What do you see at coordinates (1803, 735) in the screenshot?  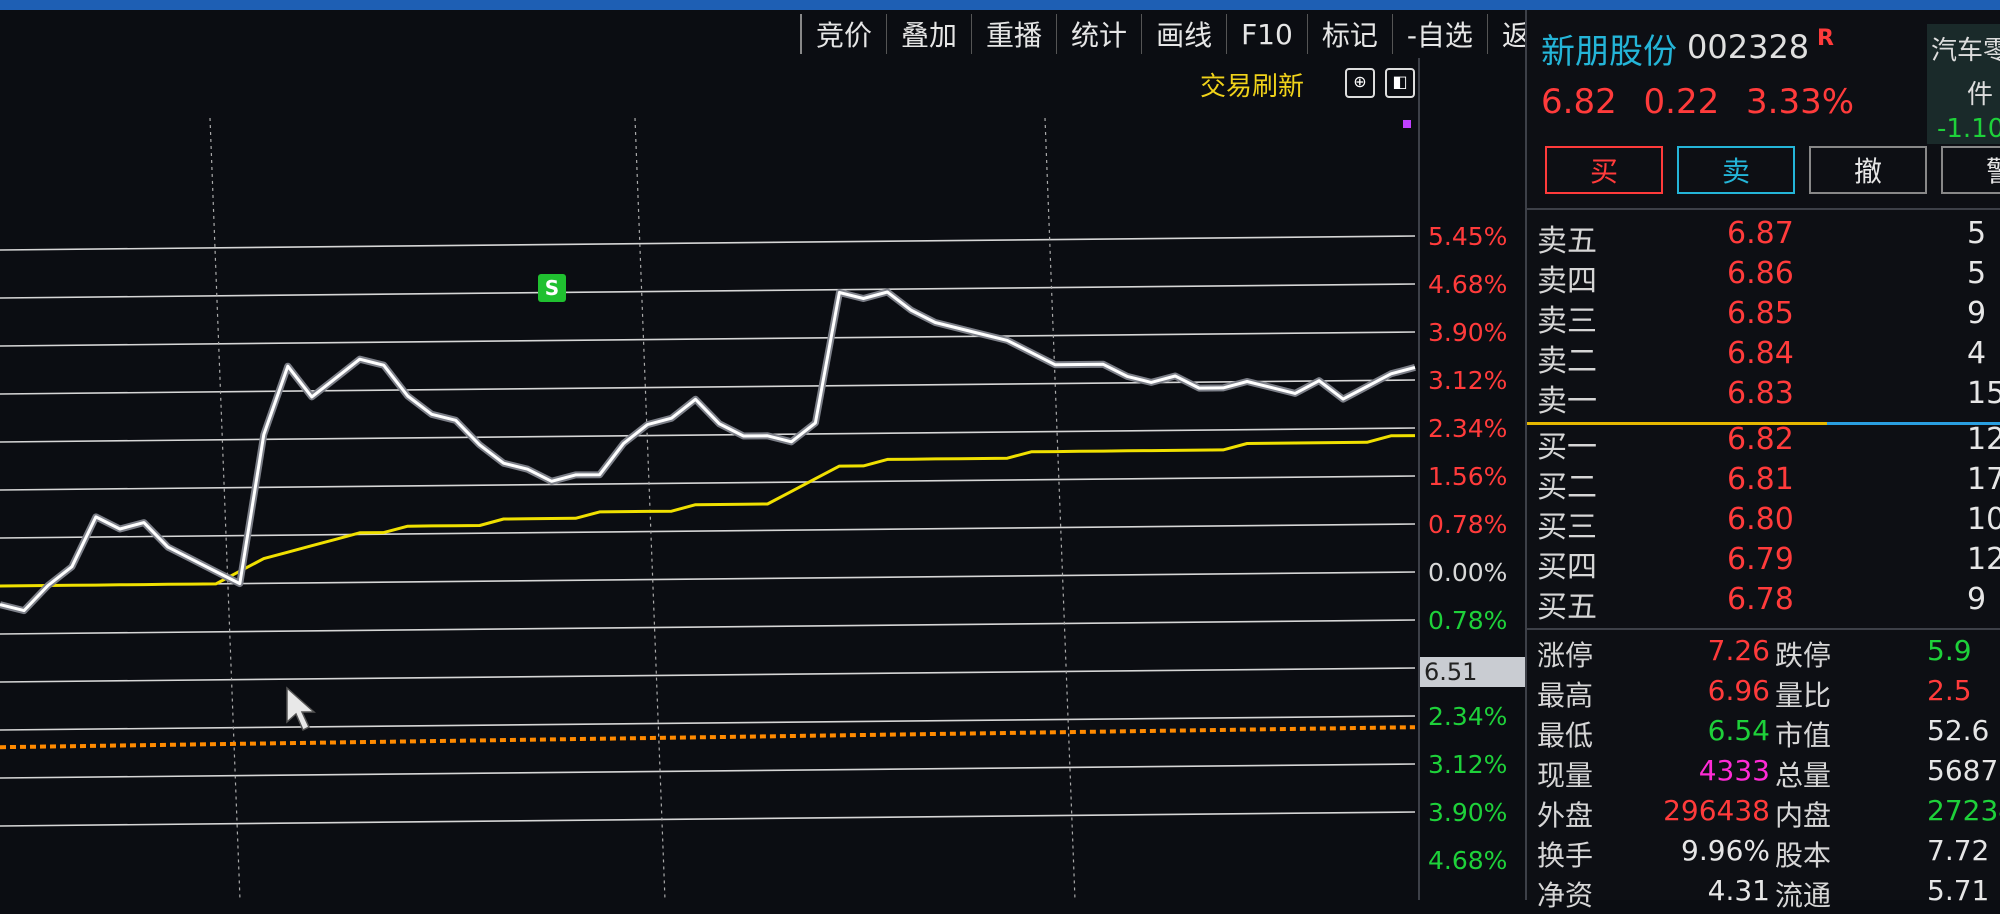 I see `stat-label: 市值` at bounding box center [1803, 735].